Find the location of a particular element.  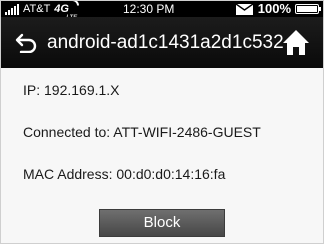

battery-percent: 100% is located at coordinates (274, 8).